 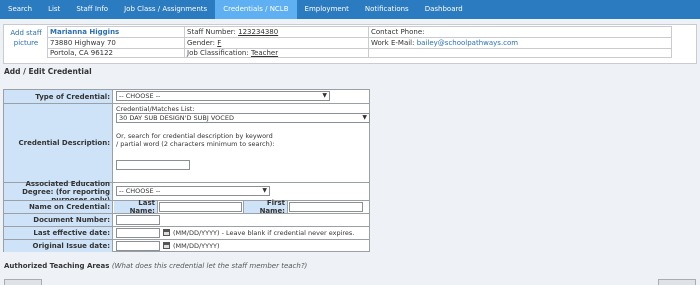 I want to click on gender-value: F, so click(x=219, y=42).